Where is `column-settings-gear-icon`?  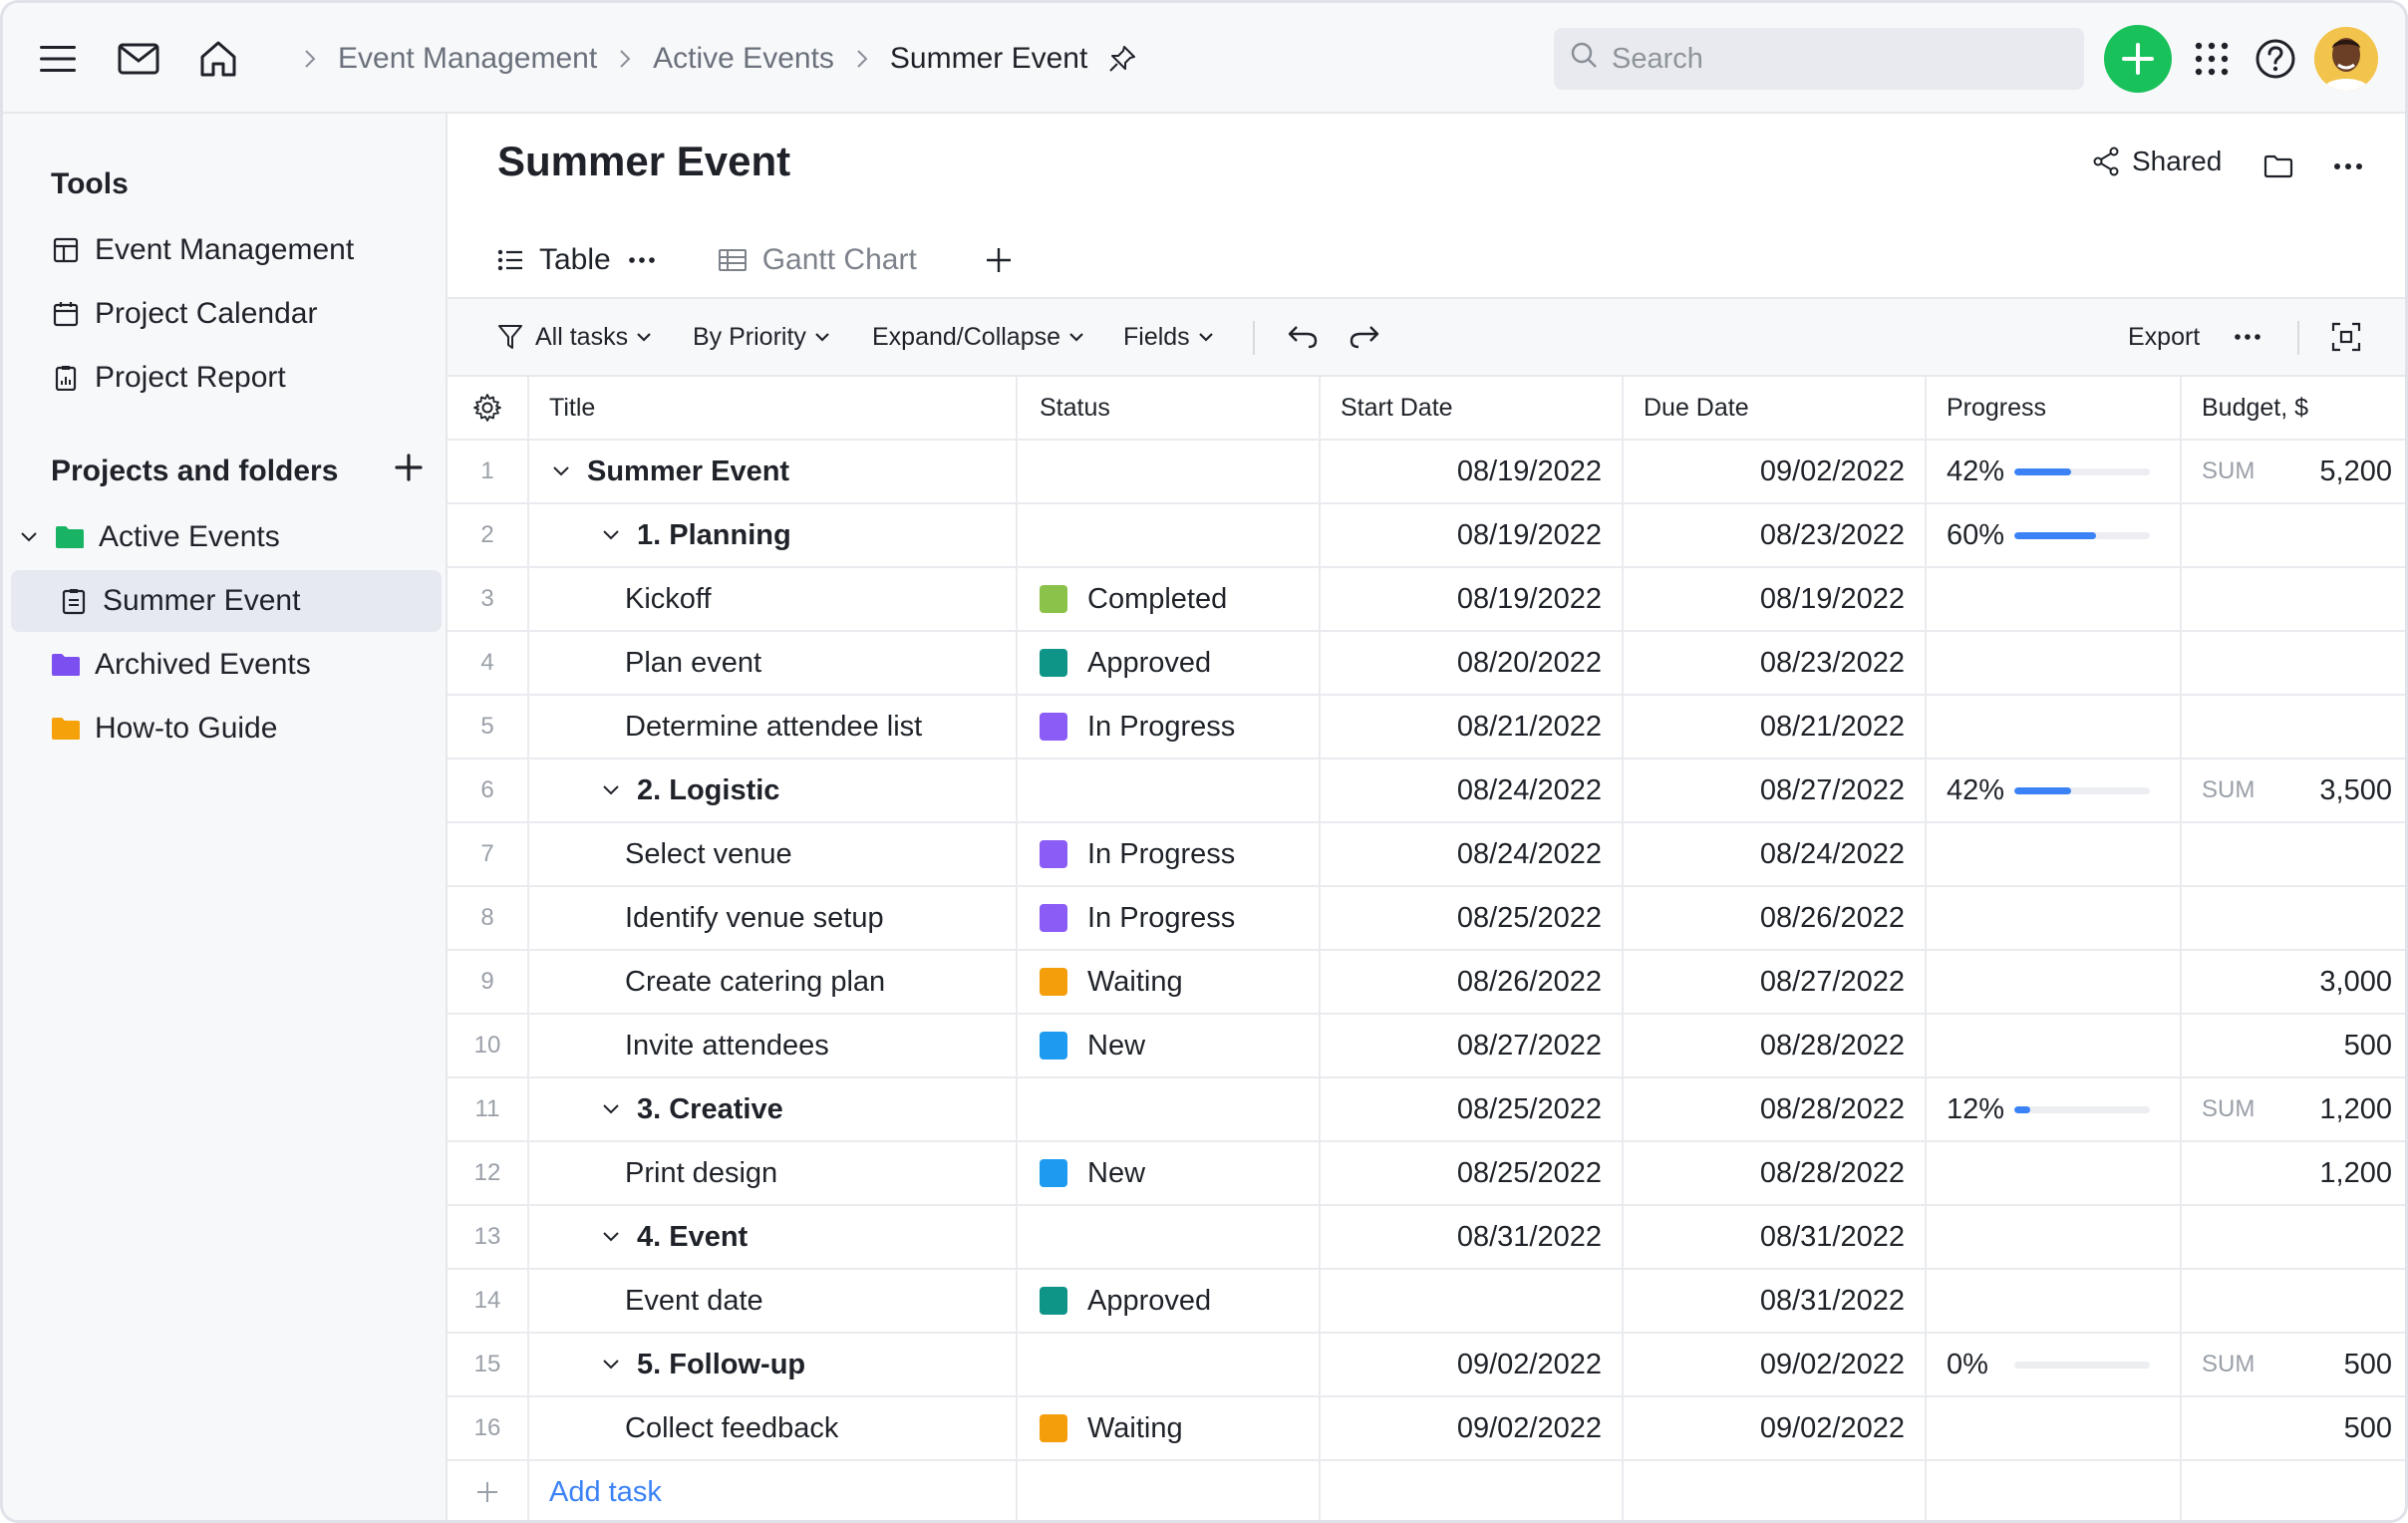 column-settings-gear-icon is located at coordinates (488, 408).